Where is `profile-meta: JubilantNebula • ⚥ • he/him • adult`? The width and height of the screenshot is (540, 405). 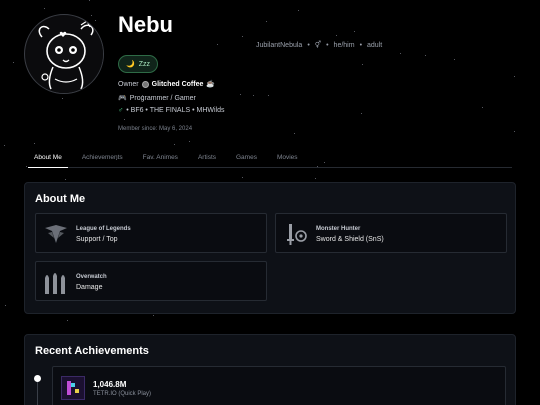
profile-meta: JubilantNebula • ⚥ • he/him • adult is located at coordinates (319, 45).